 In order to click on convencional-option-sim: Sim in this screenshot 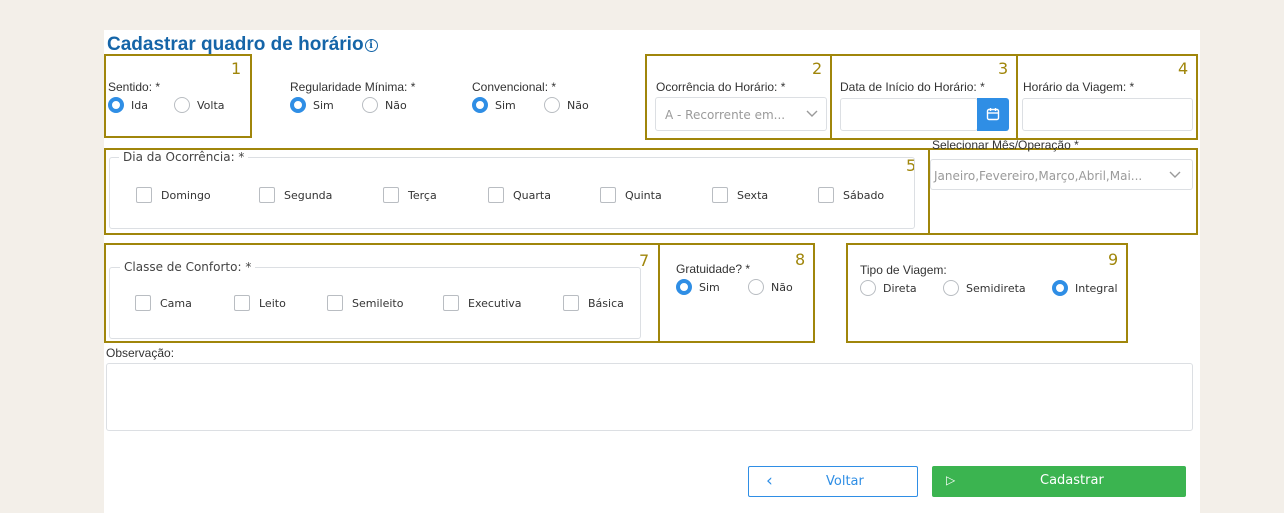, I will do `click(494, 105)`.